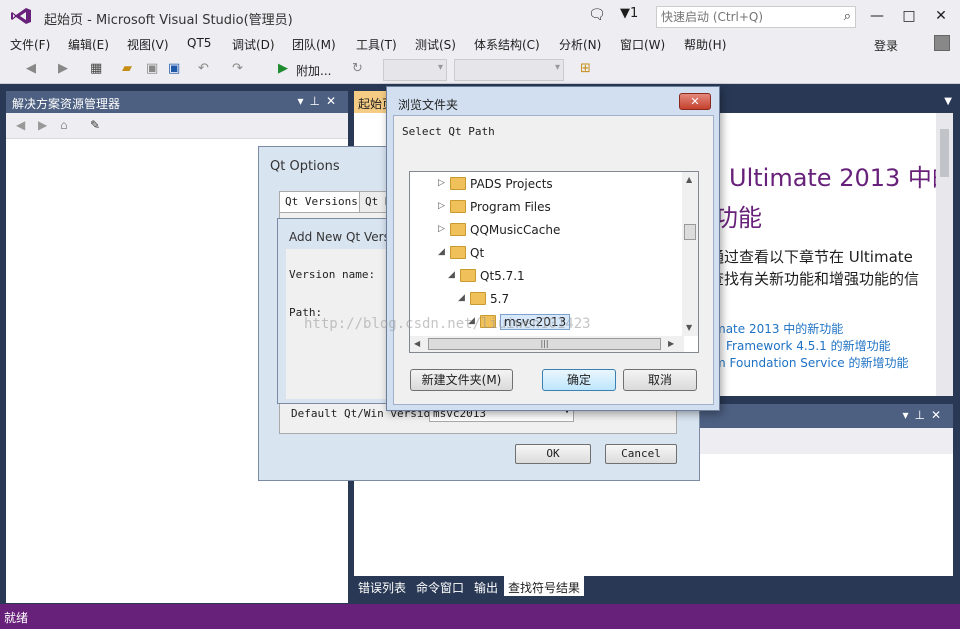 This screenshot has width=960, height=629. What do you see at coordinates (689, 327) in the screenshot?
I see `scroll-down-icon: ▼` at bounding box center [689, 327].